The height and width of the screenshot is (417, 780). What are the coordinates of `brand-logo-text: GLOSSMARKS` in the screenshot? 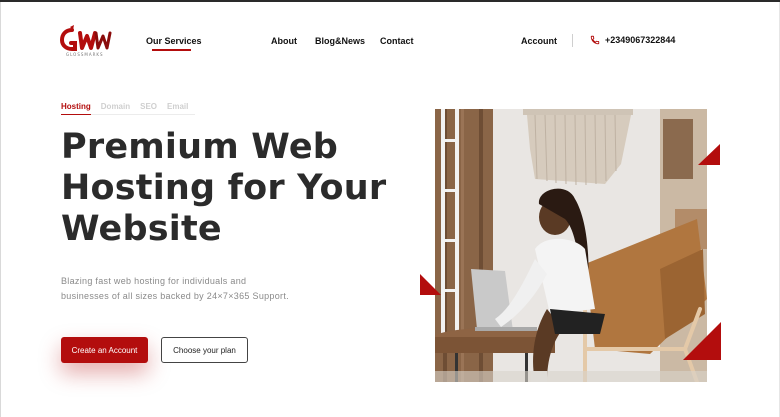 It's located at (85, 54).